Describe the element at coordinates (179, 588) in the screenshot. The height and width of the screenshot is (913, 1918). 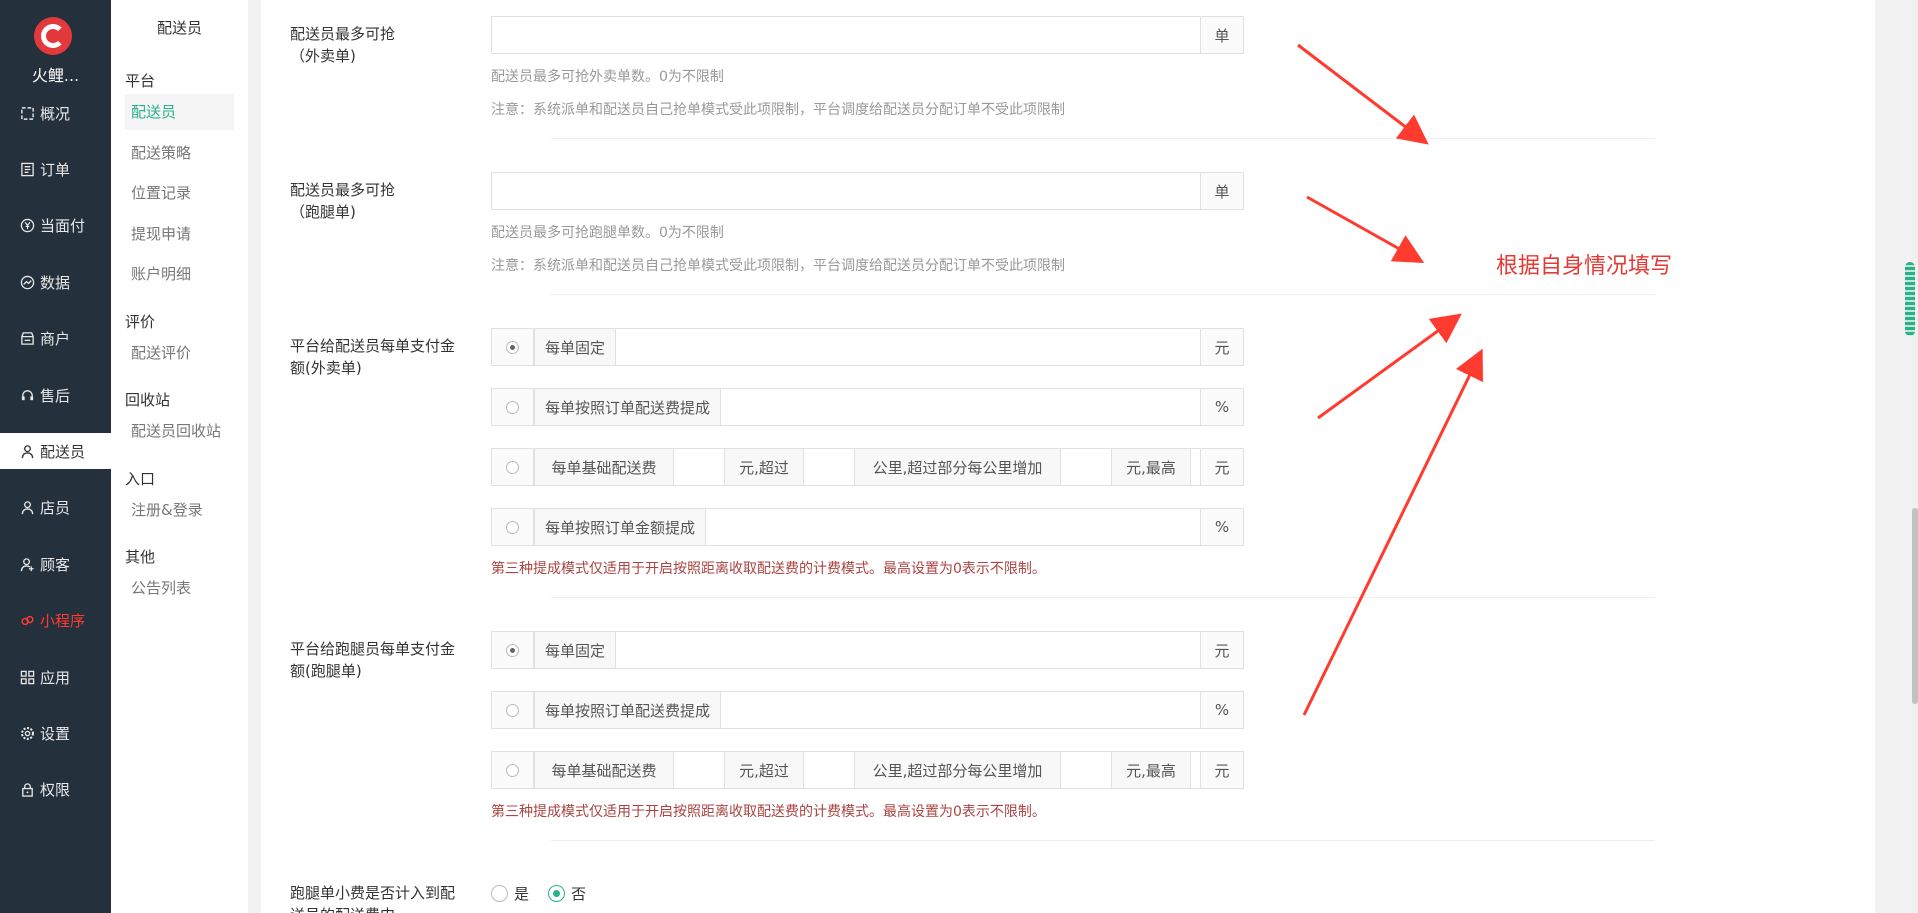
I see `sub-nav-item: 公告列表` at that location.